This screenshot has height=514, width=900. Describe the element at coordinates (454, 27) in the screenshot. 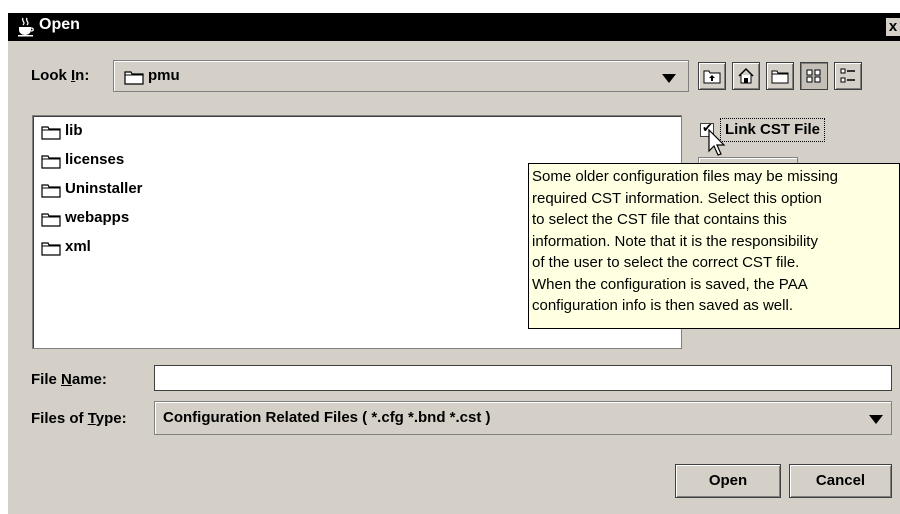

I see `title-bar: Open x` at that location.